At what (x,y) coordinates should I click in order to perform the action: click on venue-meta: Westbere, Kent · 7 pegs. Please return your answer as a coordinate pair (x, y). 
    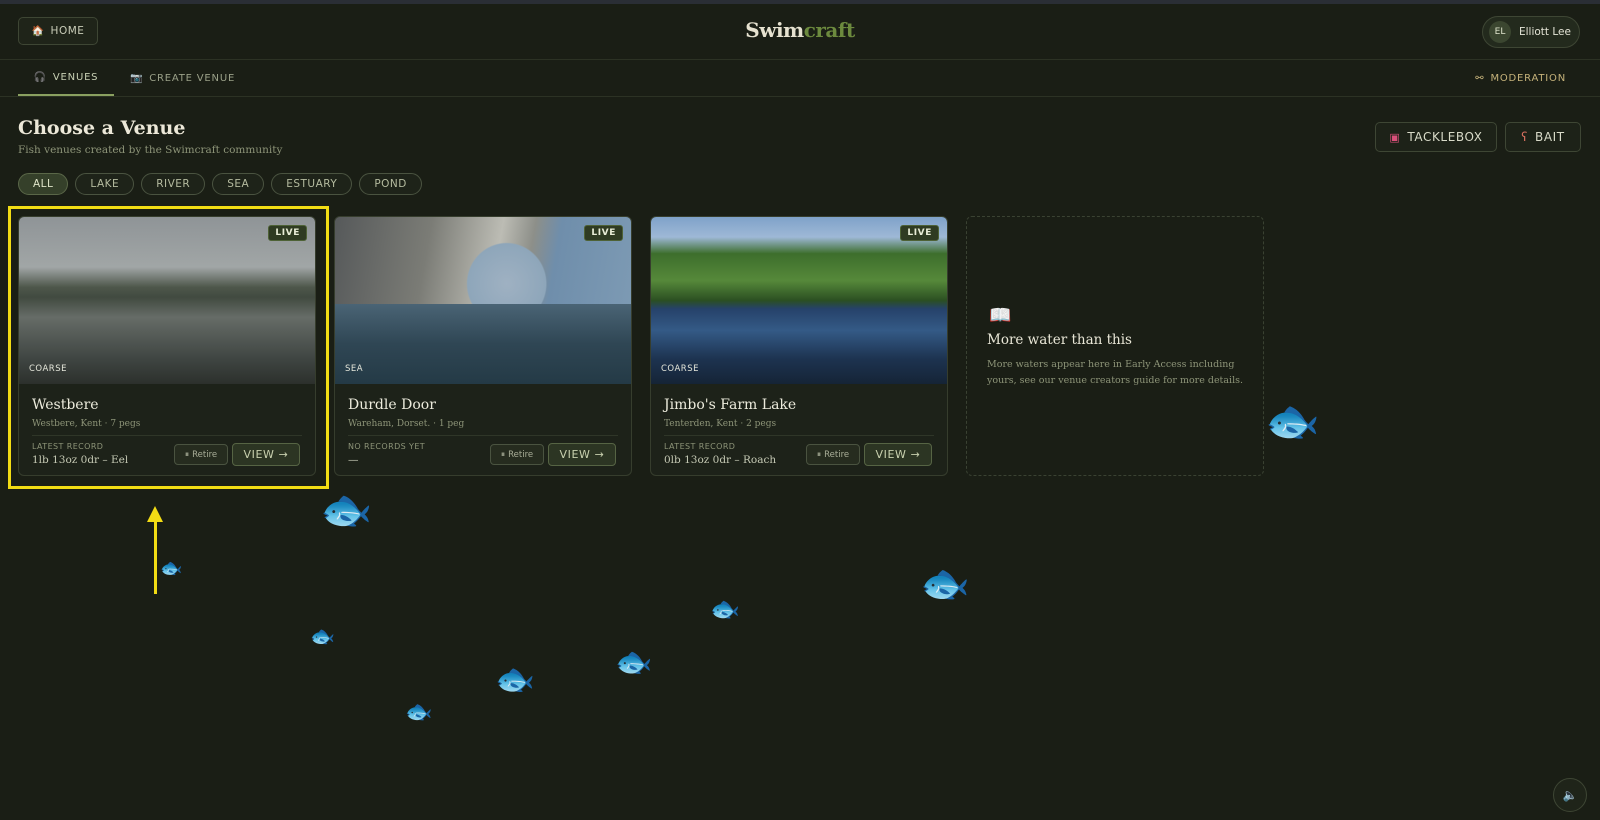
    Looking at the image, I should click on (86, 424).